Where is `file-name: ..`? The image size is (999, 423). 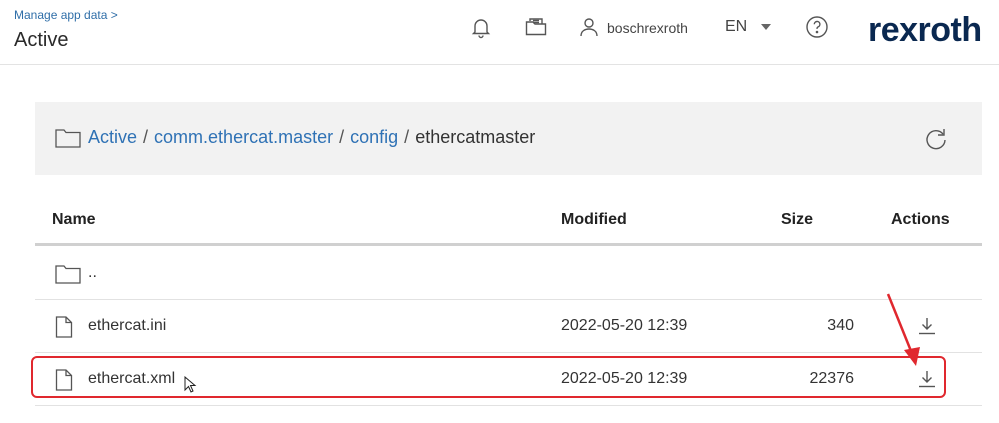 file-name: .. is located at coordinates (92, 273).